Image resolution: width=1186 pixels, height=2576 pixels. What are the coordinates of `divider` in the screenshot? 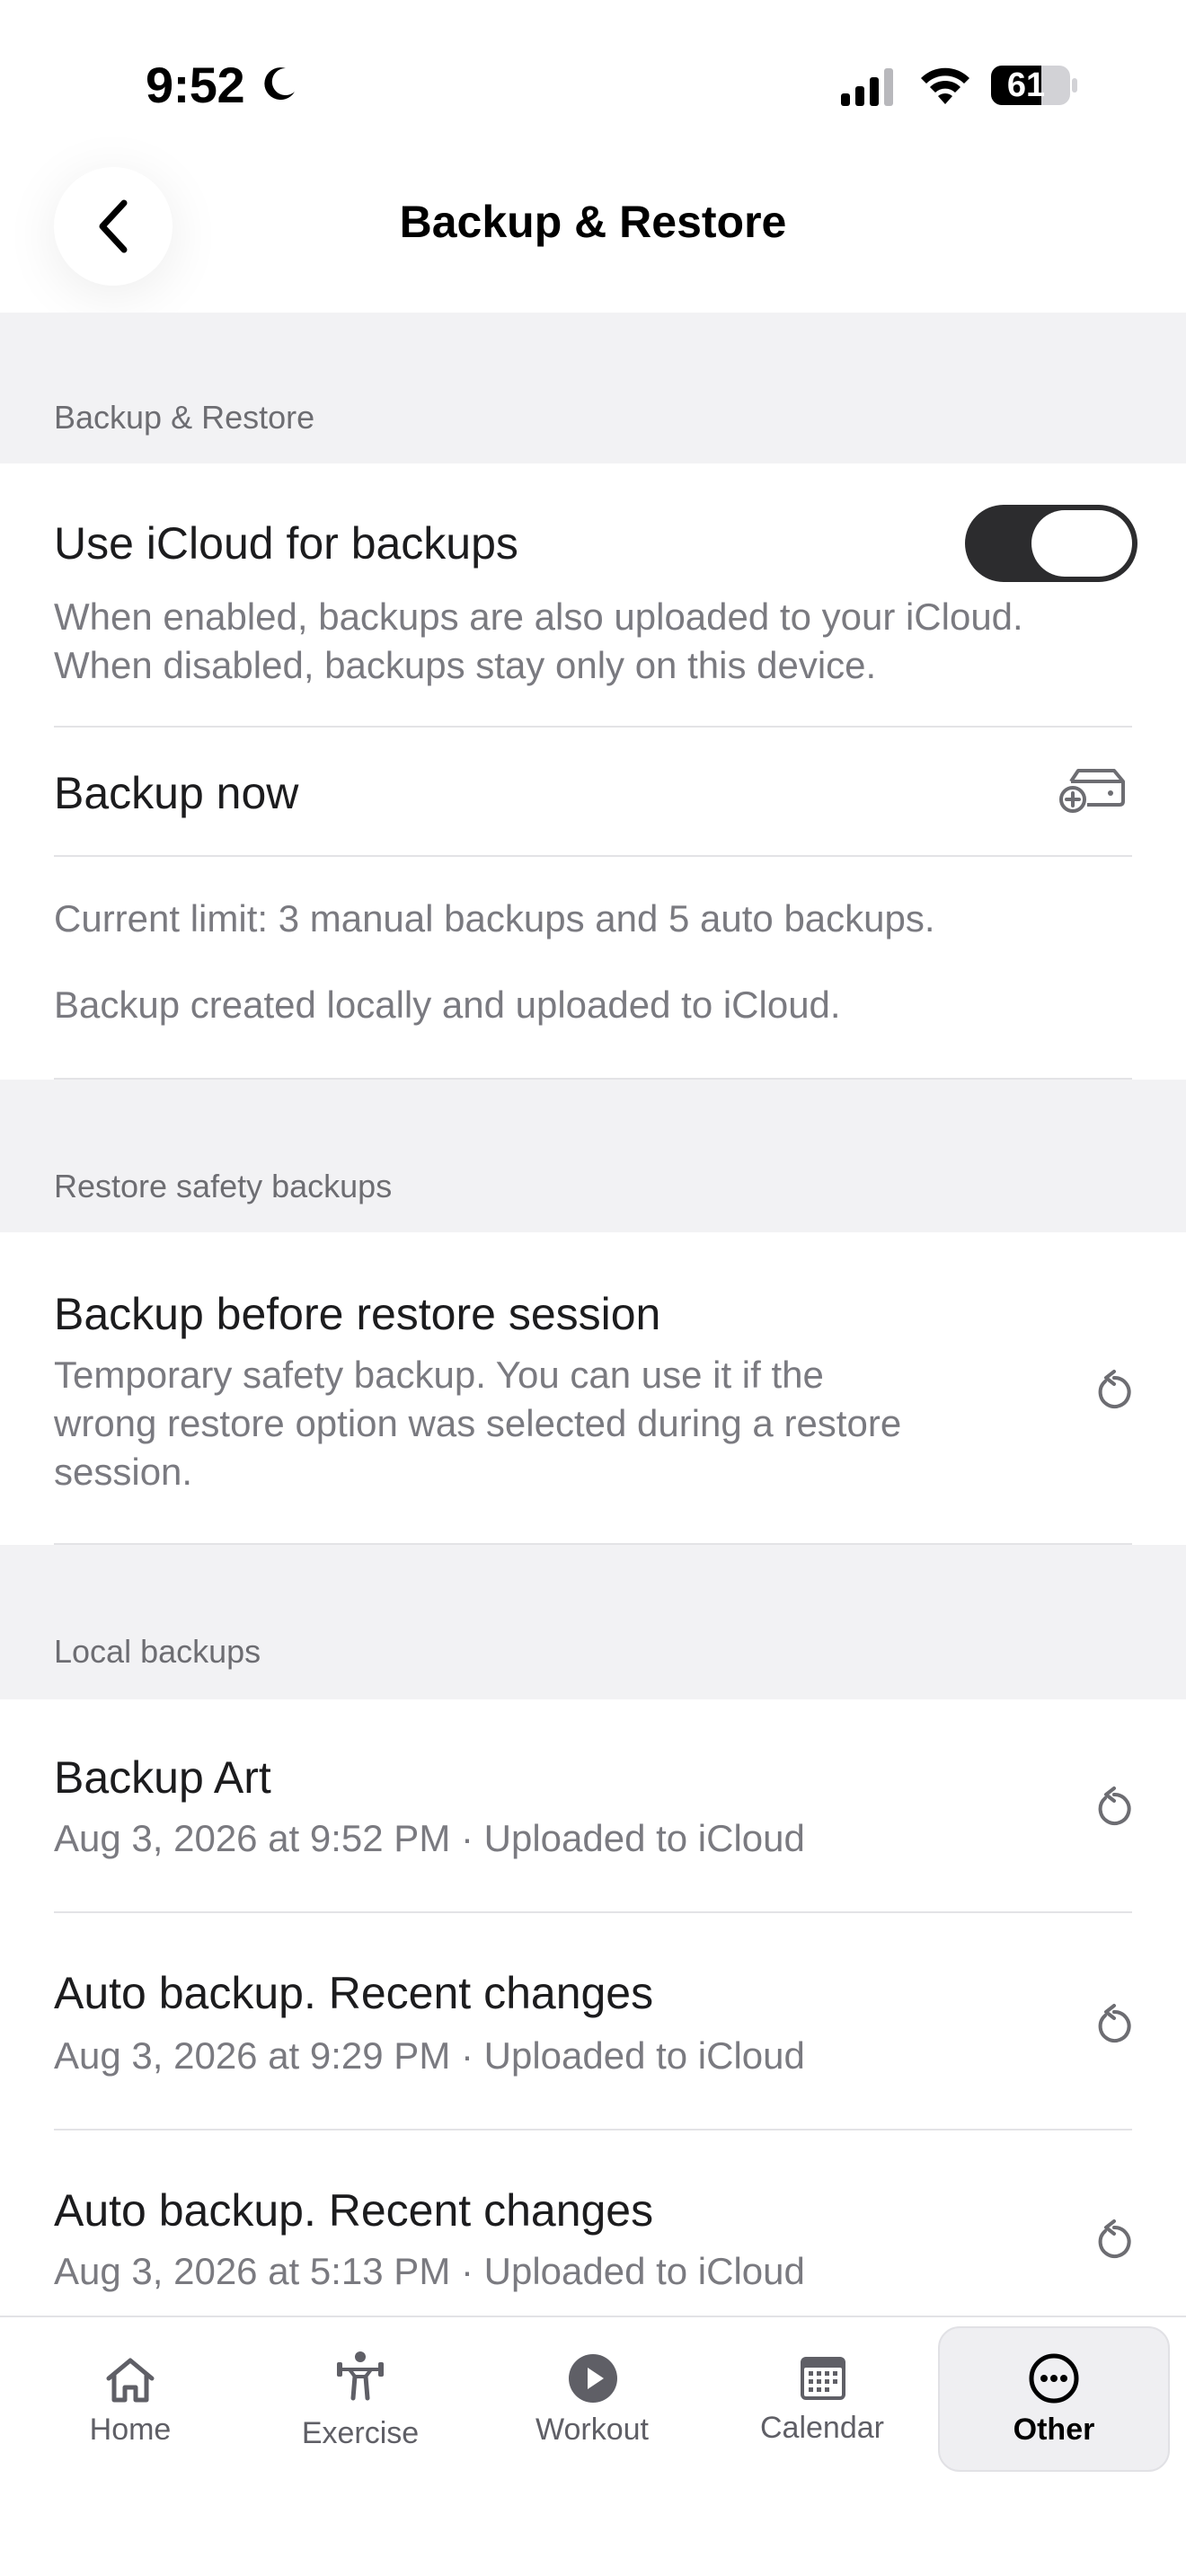 It's located at (593, 856).